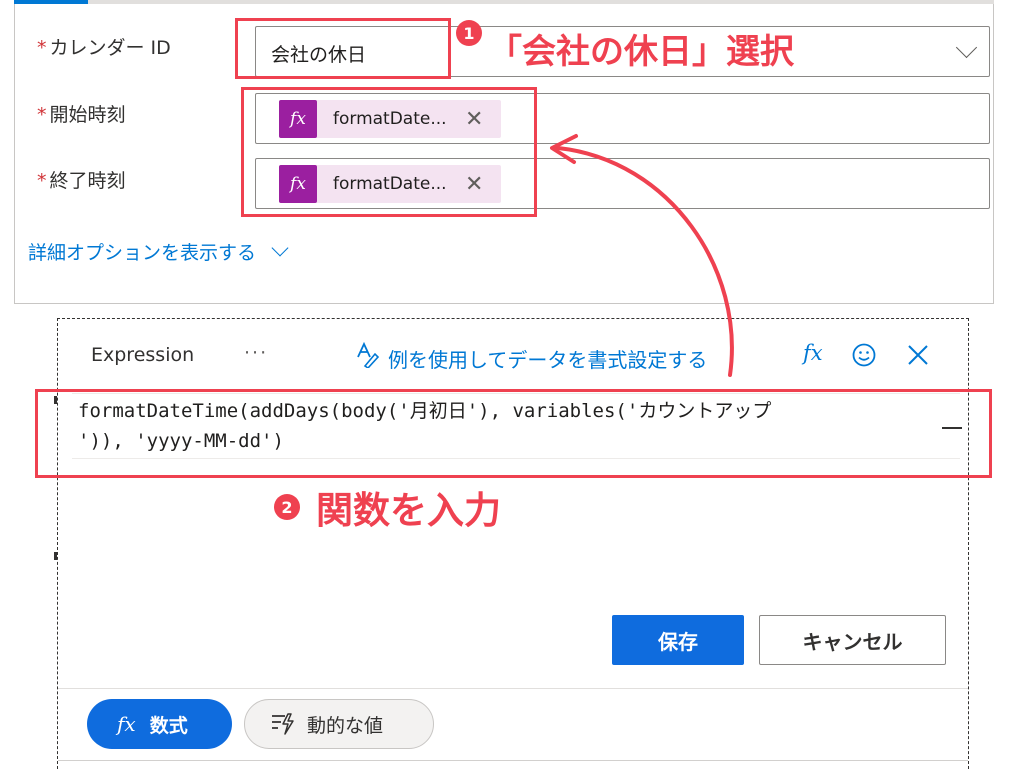 The width and height of the screenshot is (1024, 769). I want to click on more-options-icon: ···, so click(256, 353).